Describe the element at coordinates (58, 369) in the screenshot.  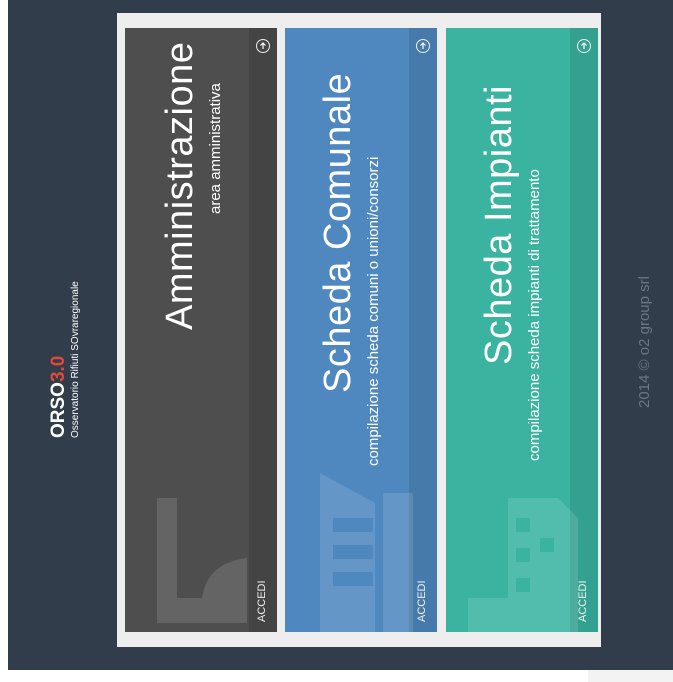
I see `brand-version: 3.0` at that location.